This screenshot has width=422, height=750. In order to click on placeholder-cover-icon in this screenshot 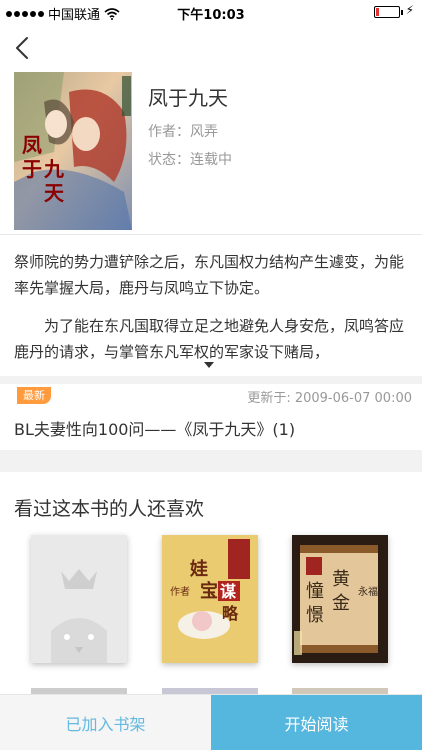, I will do `click(79, 599)`.